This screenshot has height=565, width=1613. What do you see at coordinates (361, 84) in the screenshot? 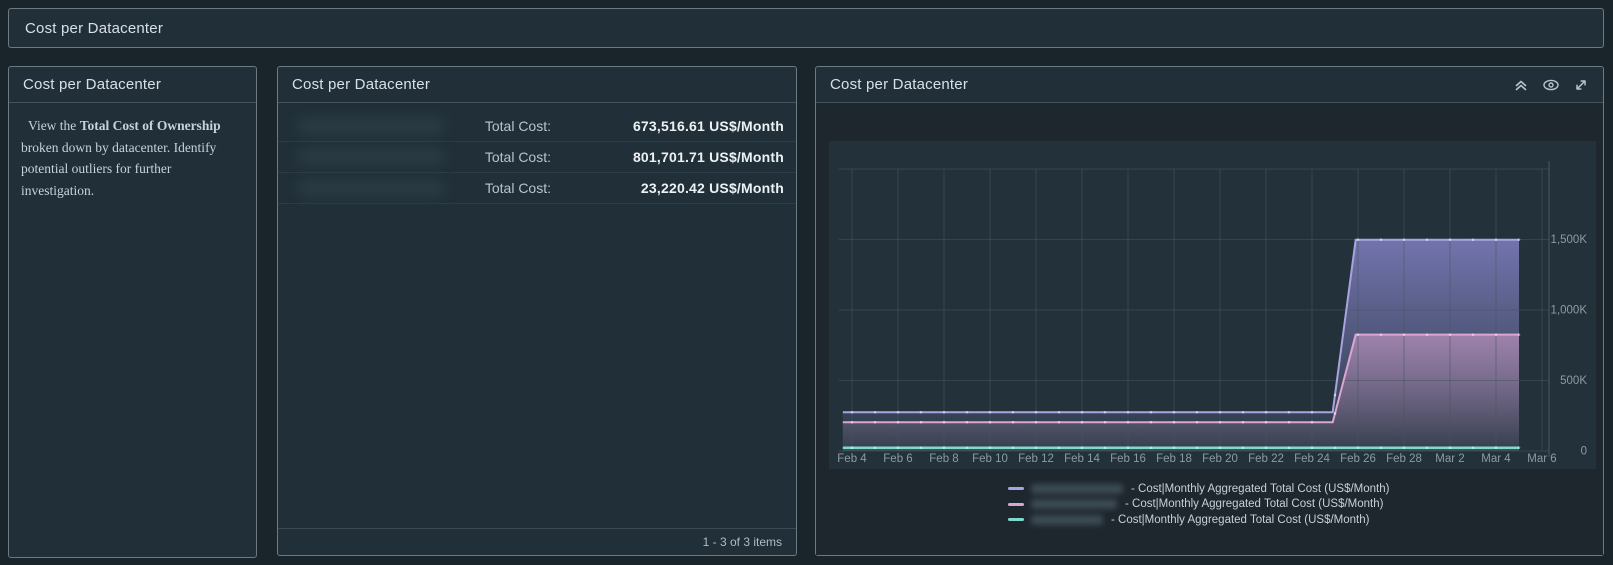
I see `list-widget-title: Cost per Datacenter` at bounding box center [361, 84].